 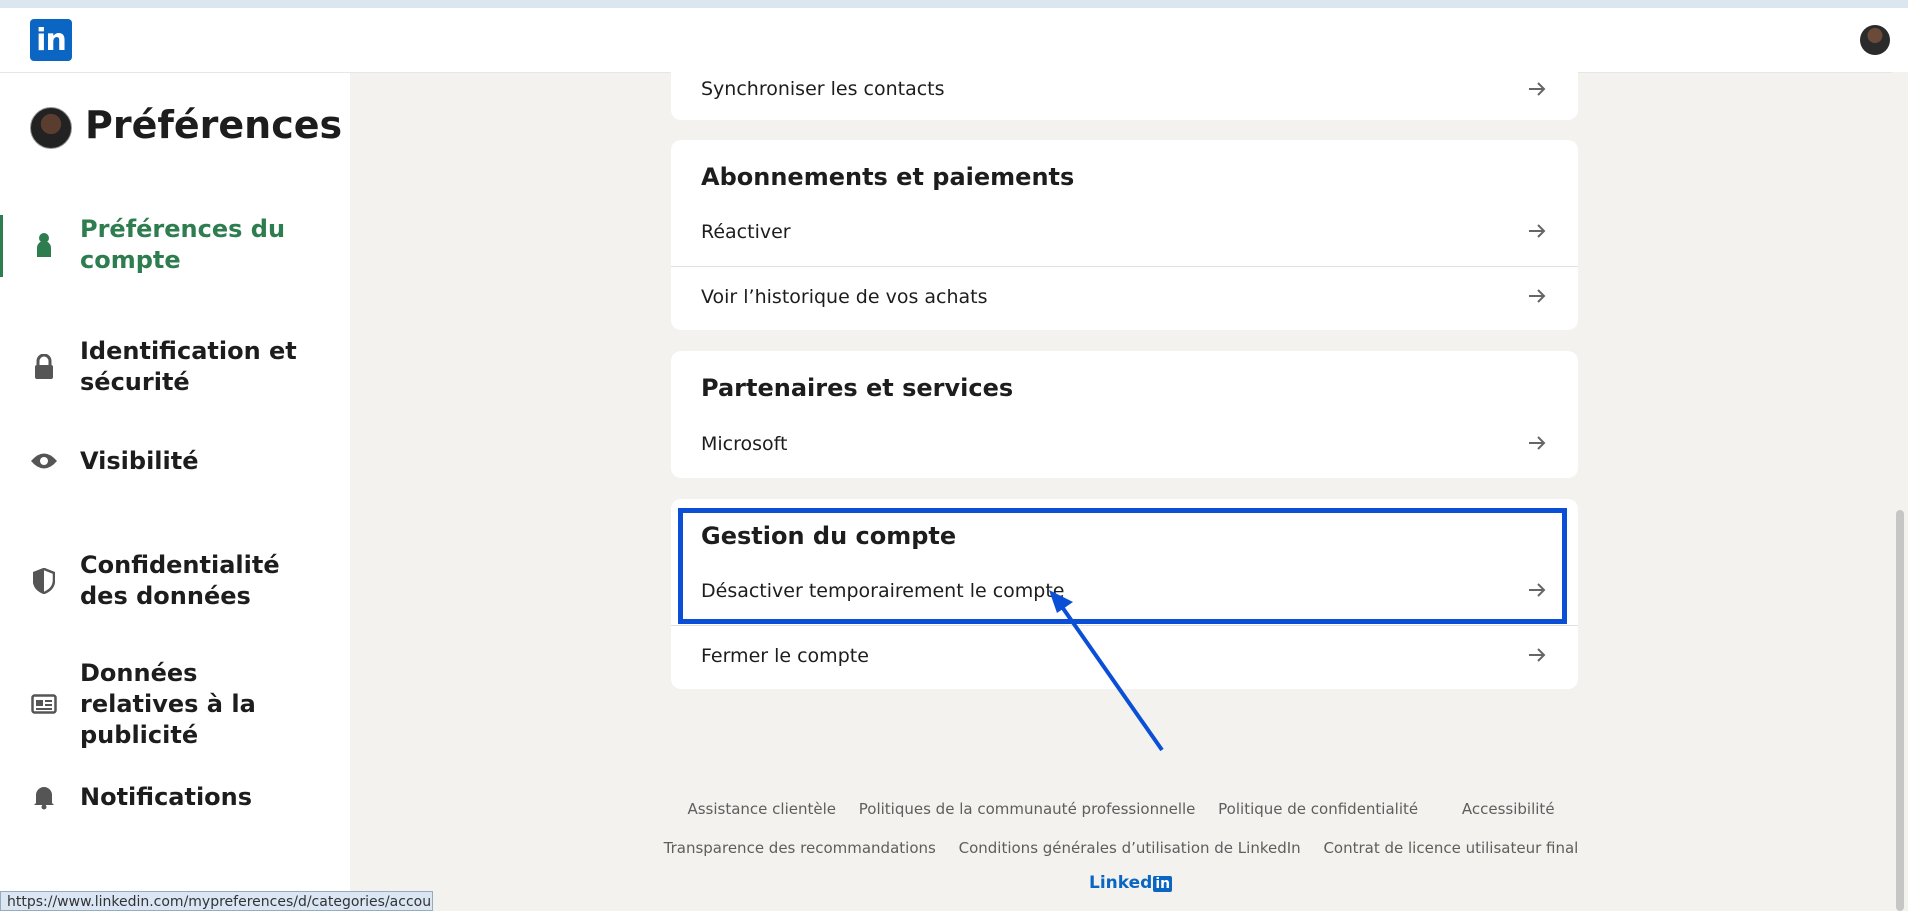 What do you see at coordinates (214, 125) in the screenshot?
I see `page-title: Préférences` at bounding box center [214, 125].